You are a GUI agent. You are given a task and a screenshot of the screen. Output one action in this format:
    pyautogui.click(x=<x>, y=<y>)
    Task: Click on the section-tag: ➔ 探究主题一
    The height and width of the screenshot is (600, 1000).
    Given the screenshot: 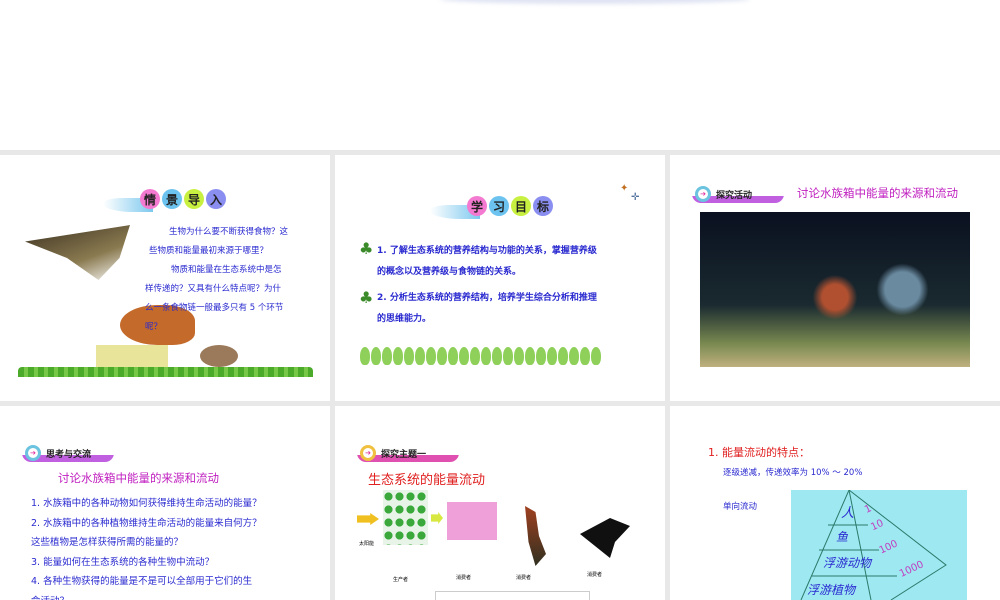 What is the action you would take?
    pyautogui.click(x=408, y=453)
    